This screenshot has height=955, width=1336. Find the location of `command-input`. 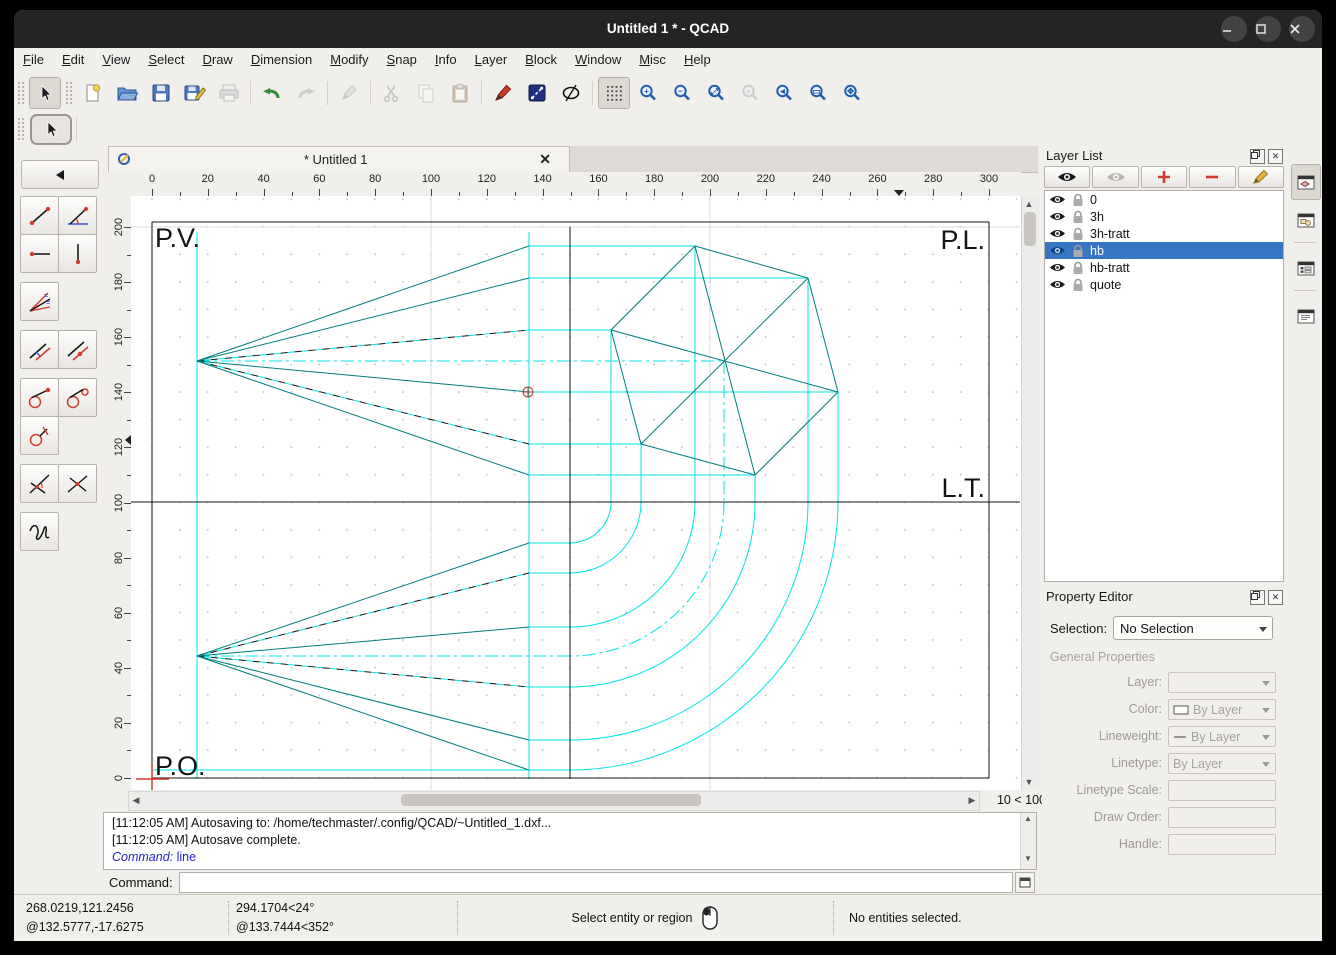

command-input is located at coordinates (595, 882).